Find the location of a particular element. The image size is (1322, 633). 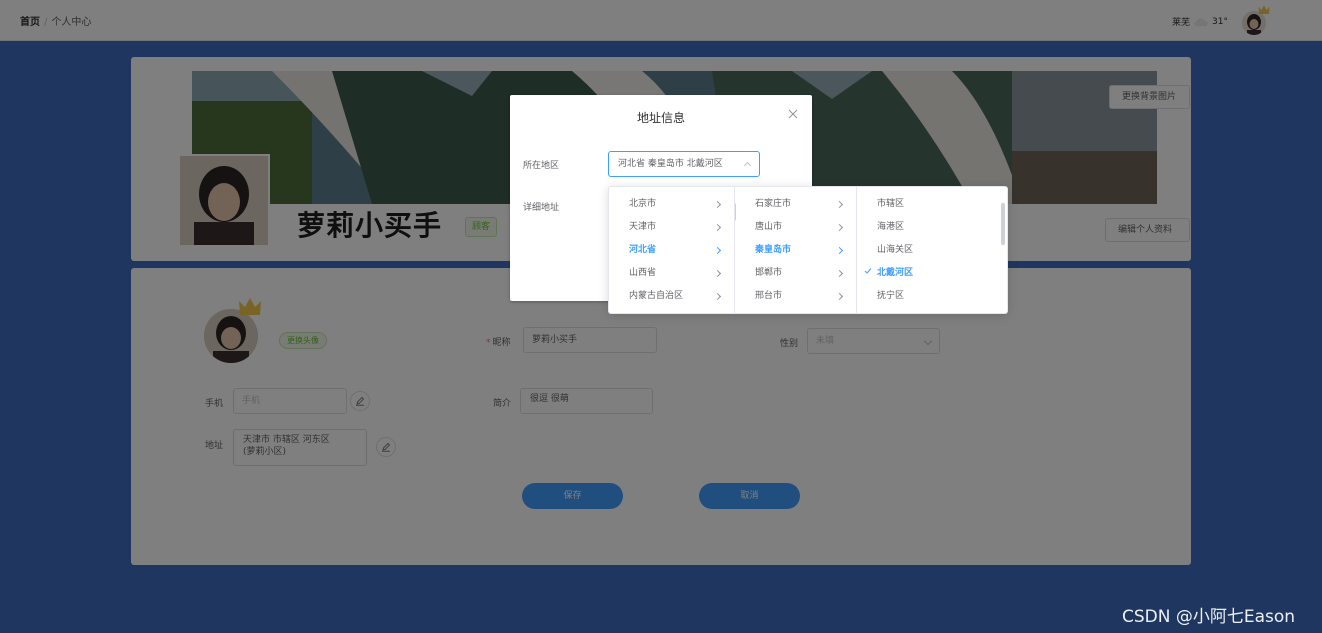

cascader-option-label: 秦皇岛市 is located at coordinates (773, 250).